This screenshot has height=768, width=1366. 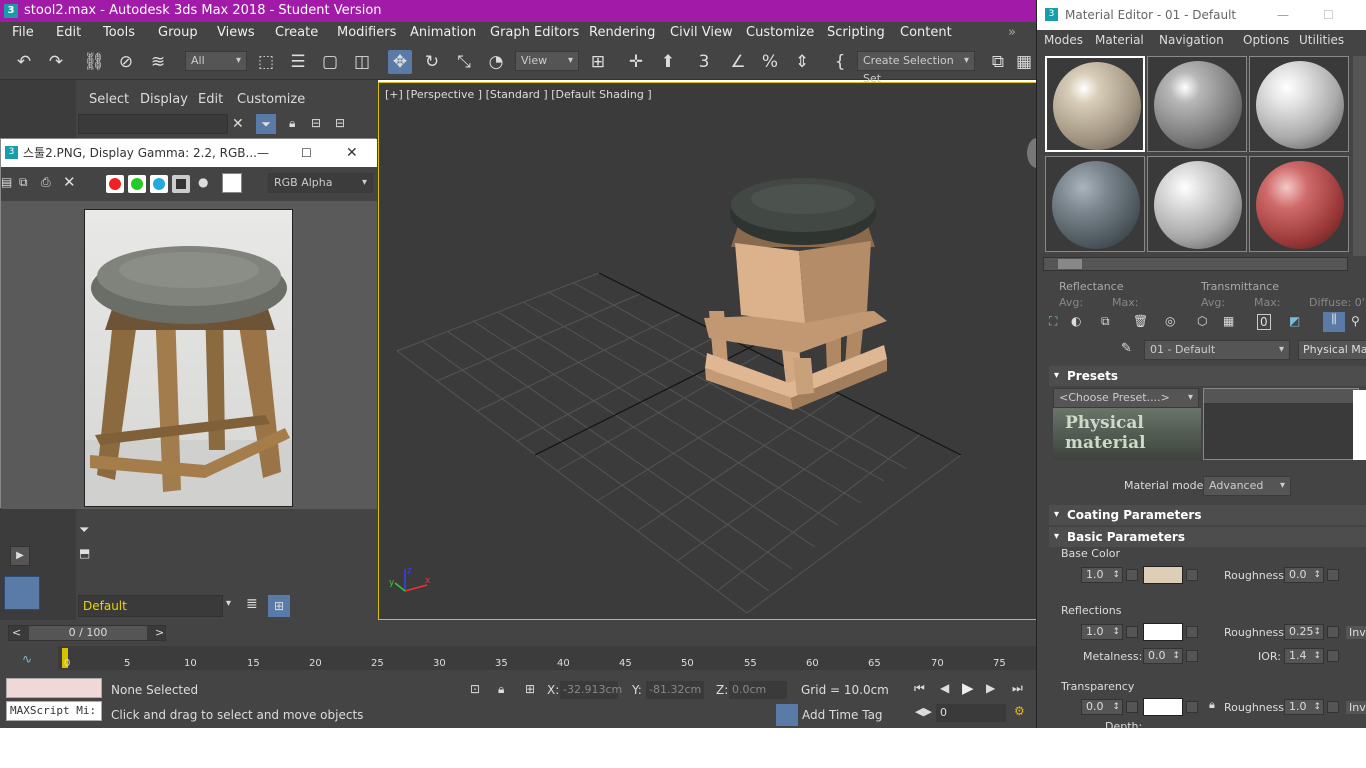 I want to click on spinner-snap-icon: ⇕, so click(x=802, y=62).